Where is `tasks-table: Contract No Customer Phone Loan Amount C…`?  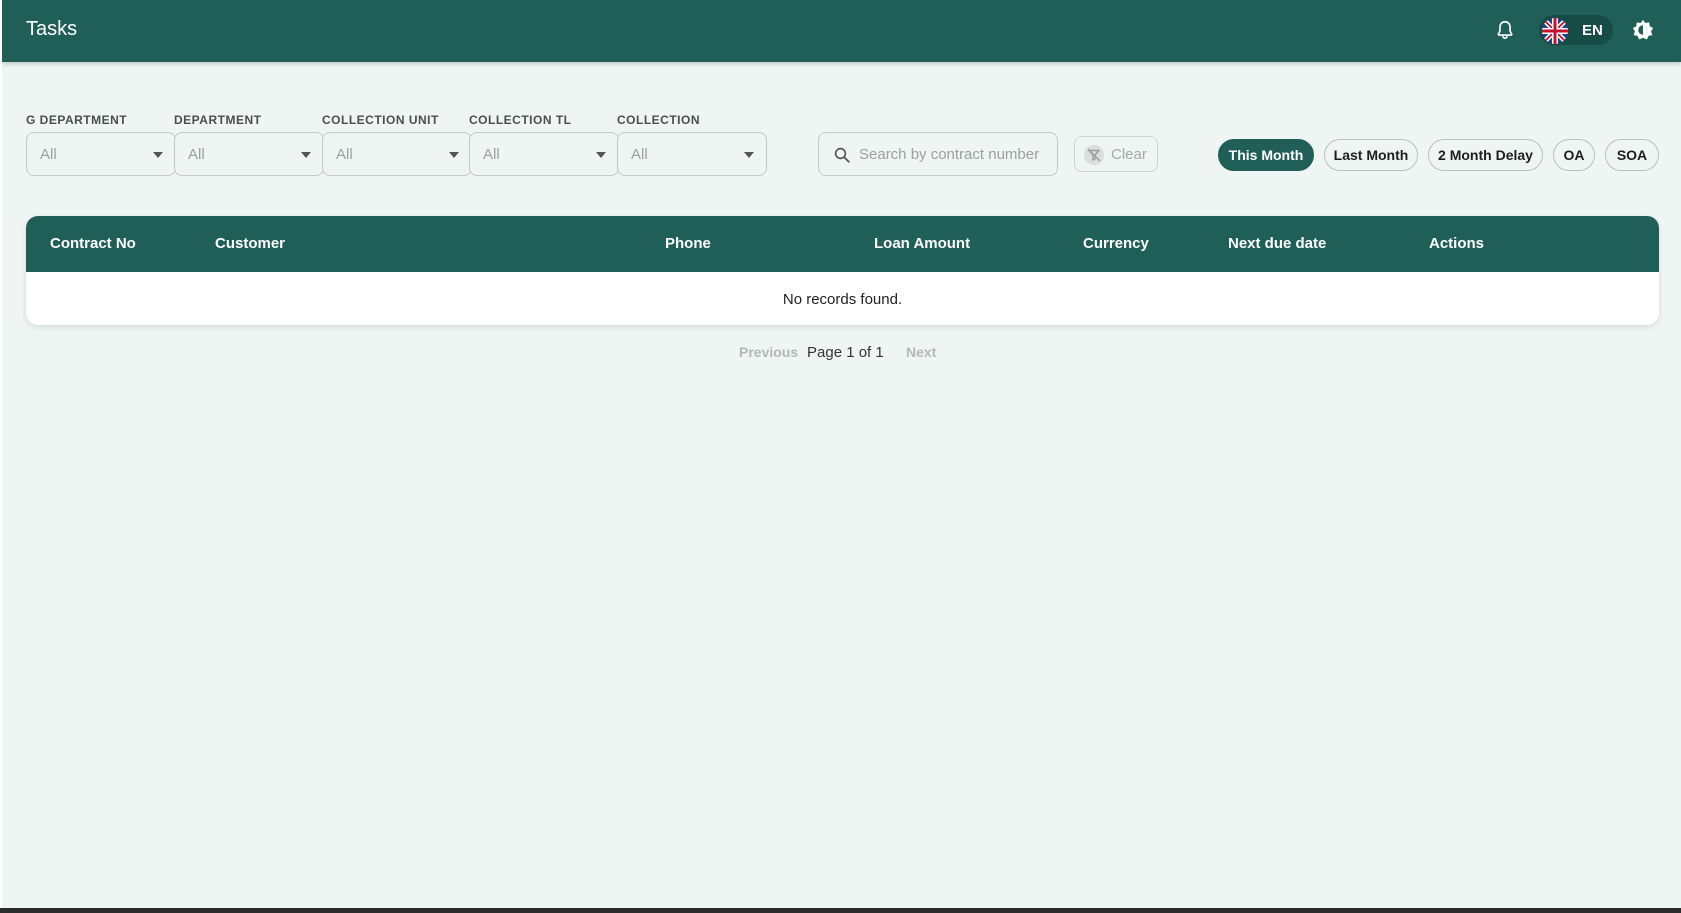 tasks-table: Contract No Customer Phone Loan Amount C… is located at coordinates (842, 270).